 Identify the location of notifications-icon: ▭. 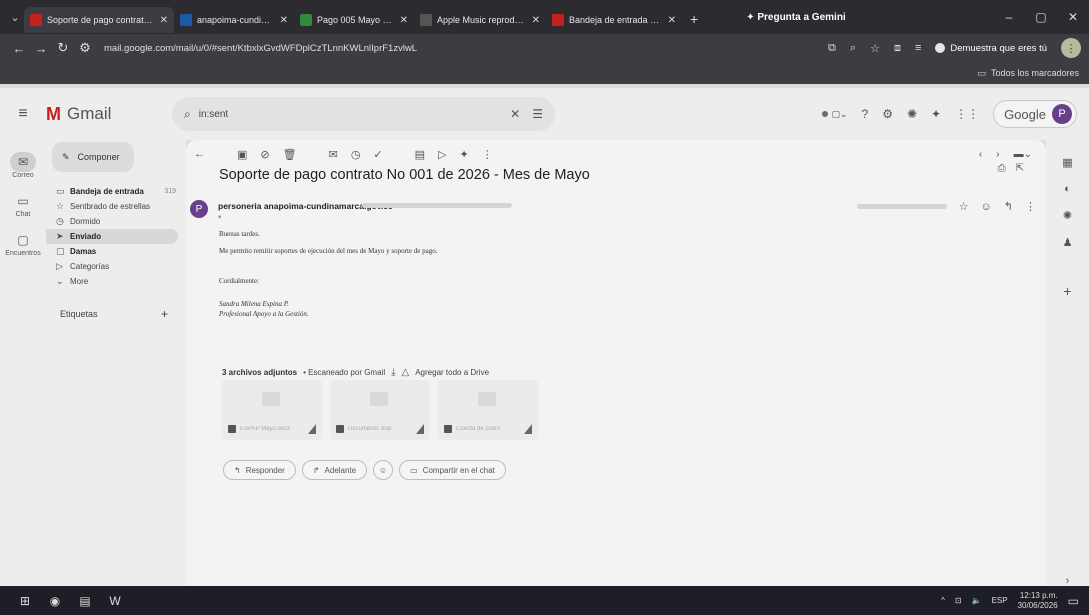
(1073, 601).